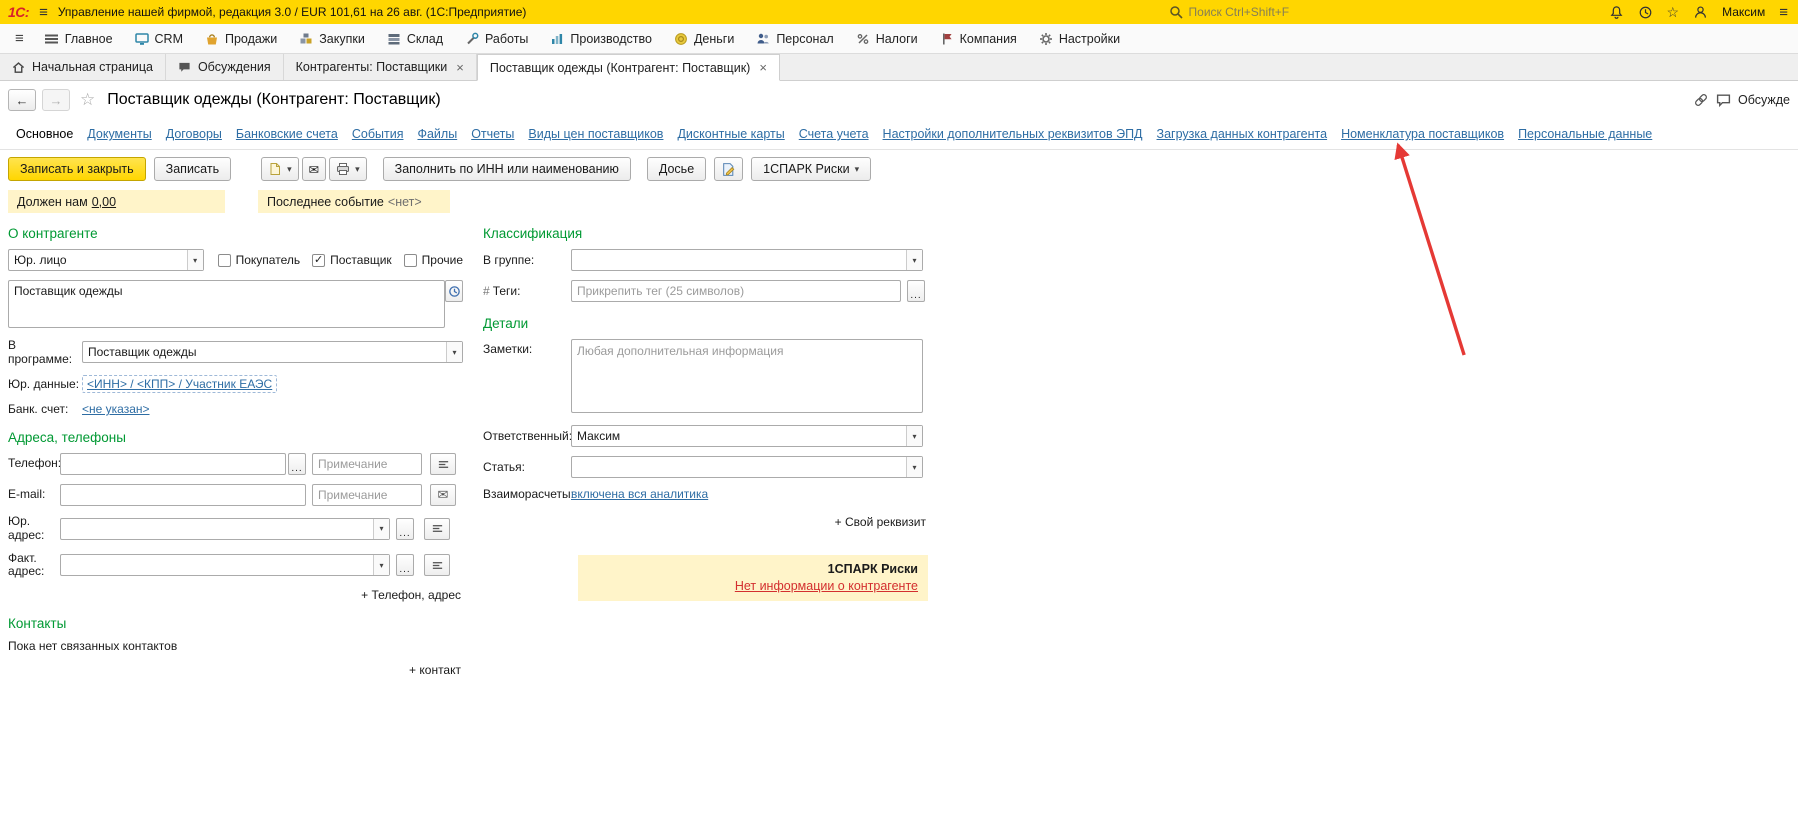  Describe the element at coordinates (794, 39) in the screenshot. I see `menu-item-personnel: Персонал` at that location.